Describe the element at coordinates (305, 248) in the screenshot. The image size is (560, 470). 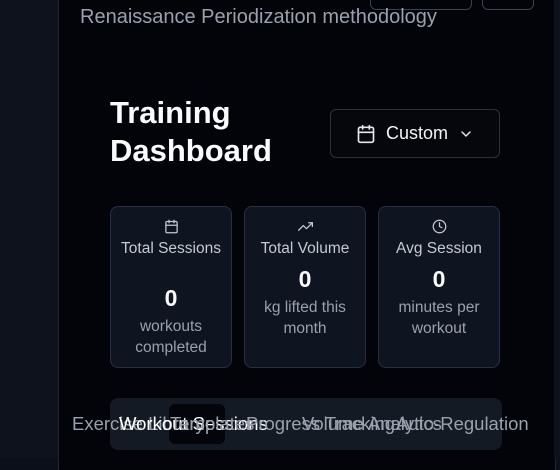
I see `stat-label: Total Volume` at that location.